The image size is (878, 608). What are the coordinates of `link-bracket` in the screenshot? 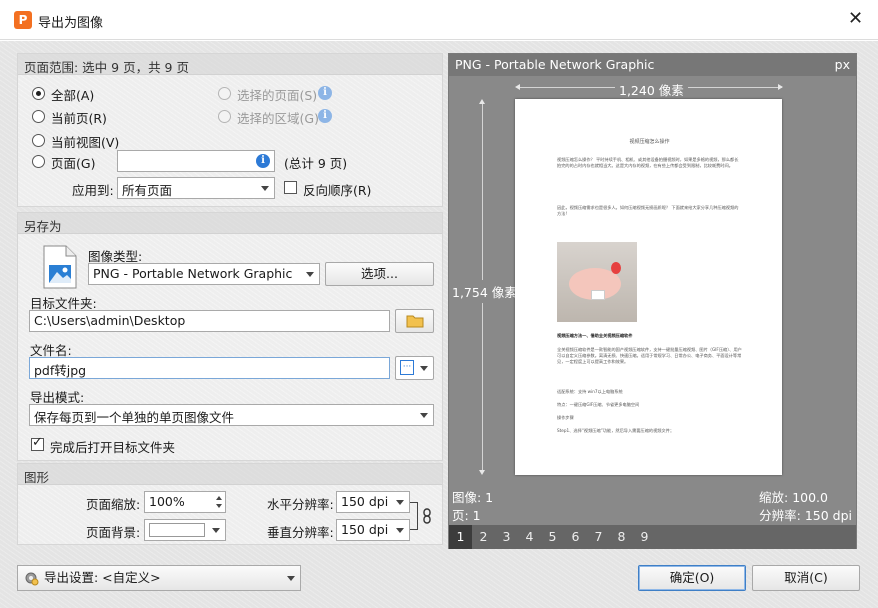 It's located at (414, 516).